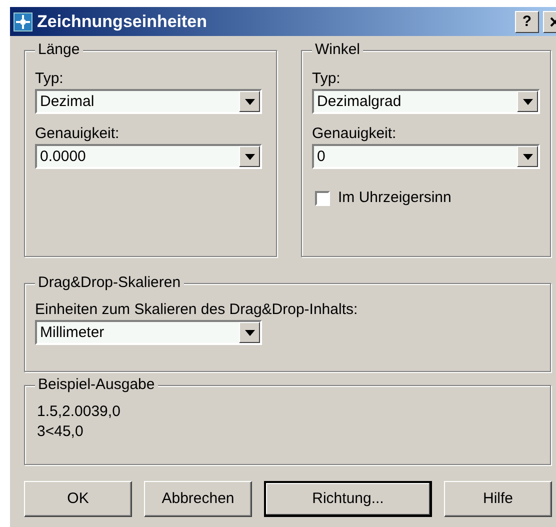 Image resolution: width=556 pixels, height=527 pixels. What do you see at coordinates (96, 385) in the screenshot?
I see `group-title: Beispiel-Ausgabe` at bounding box center [96, 385].